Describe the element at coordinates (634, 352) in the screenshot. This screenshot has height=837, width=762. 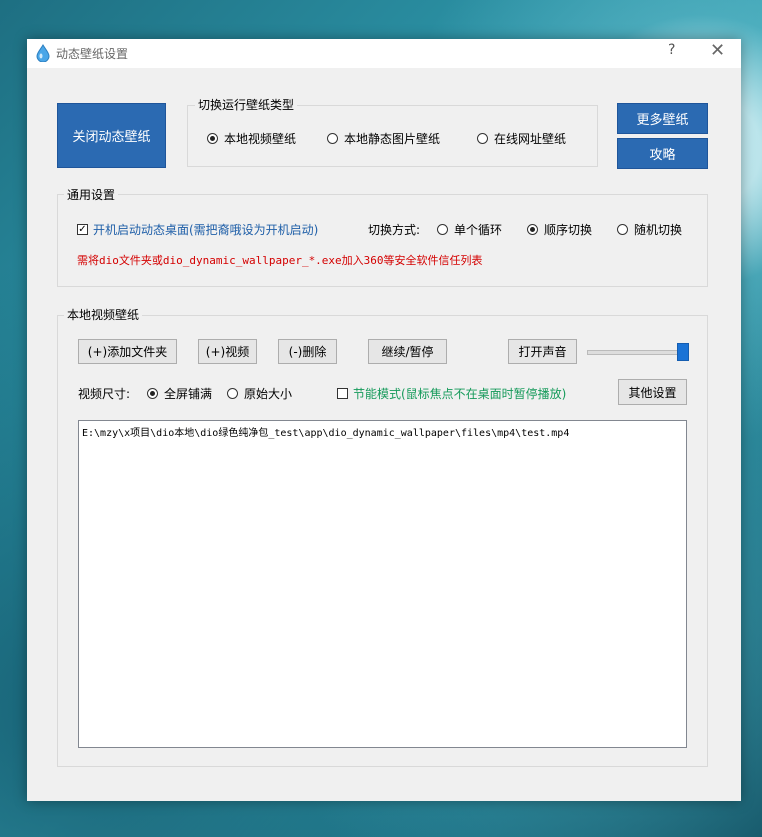
I see `volume-slider-track` at that location.